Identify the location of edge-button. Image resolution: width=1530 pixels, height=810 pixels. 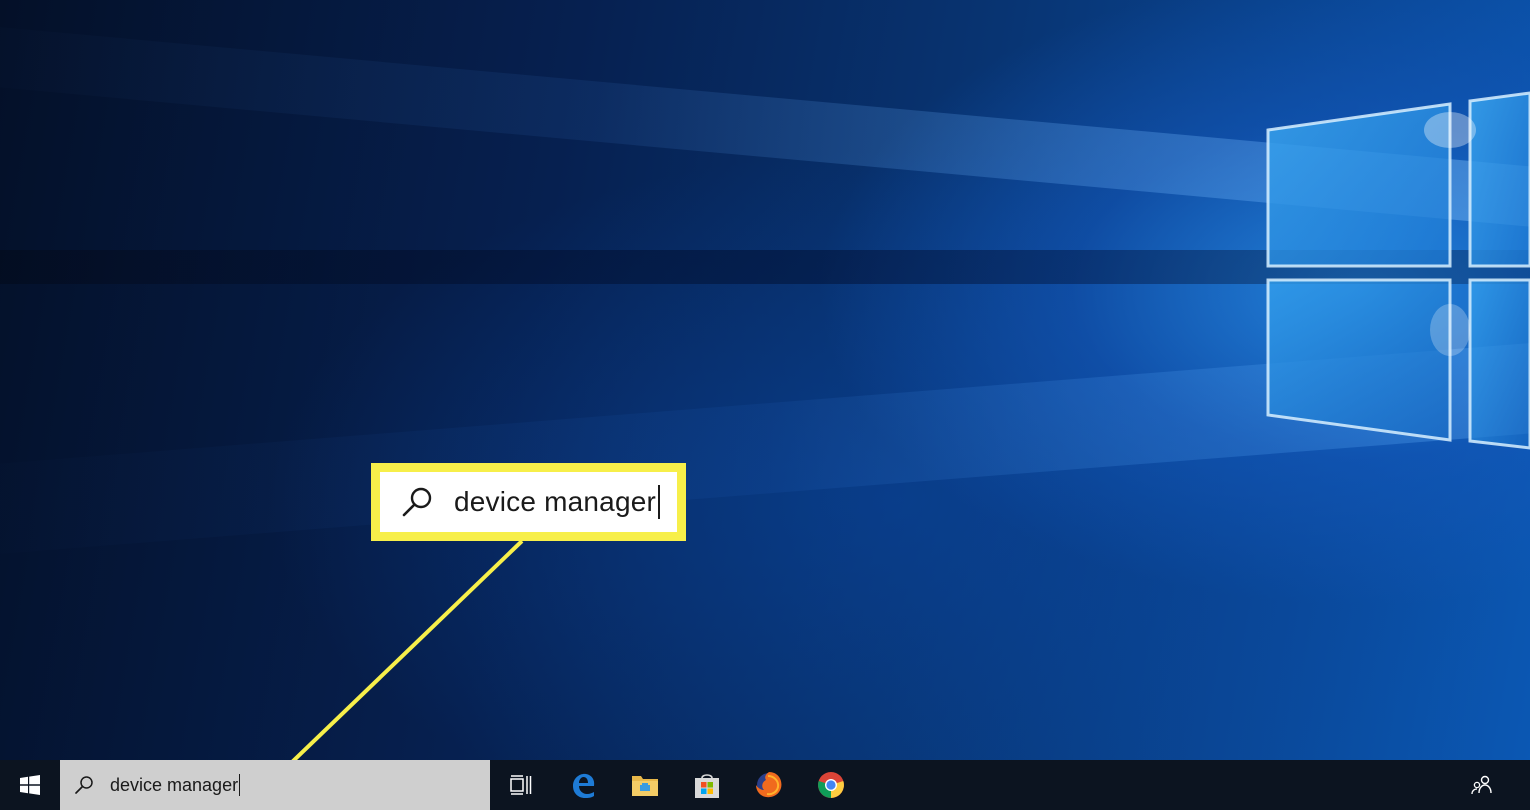
(583, 785).